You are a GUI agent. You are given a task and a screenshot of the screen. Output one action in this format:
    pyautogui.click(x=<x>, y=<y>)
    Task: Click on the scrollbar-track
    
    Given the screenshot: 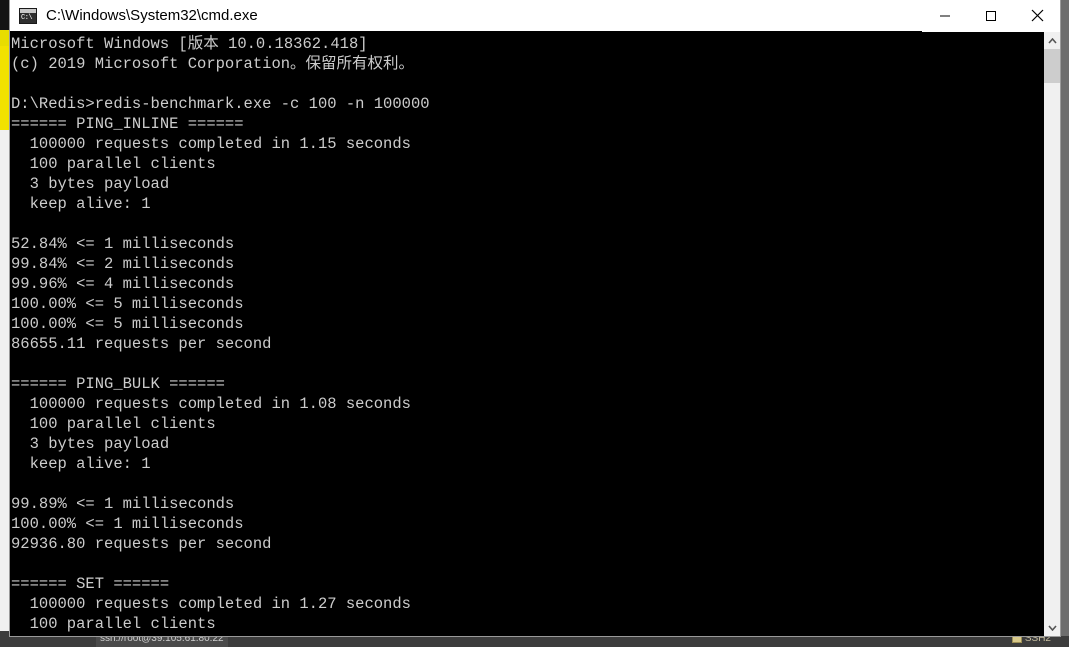 What is the action you would take?
    pyautogui.click(x=1052, y=334)
    